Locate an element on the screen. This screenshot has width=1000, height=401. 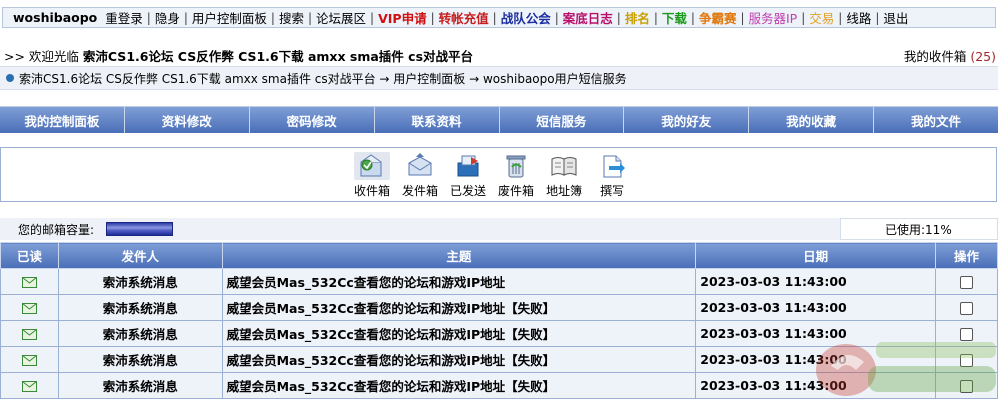
table-header: 已读 发件人 主题 日期 操作 is located at coordinates (499, 255).